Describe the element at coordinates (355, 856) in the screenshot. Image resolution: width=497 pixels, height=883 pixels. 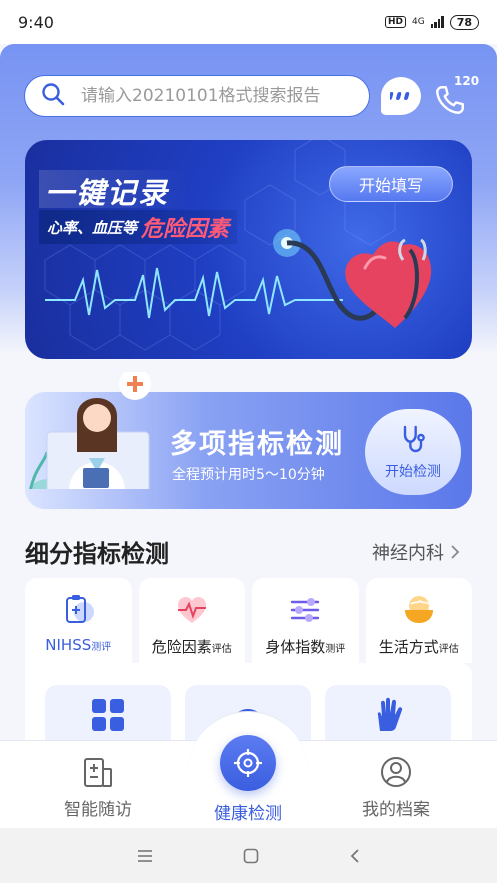
I see `back-icon` at that location.